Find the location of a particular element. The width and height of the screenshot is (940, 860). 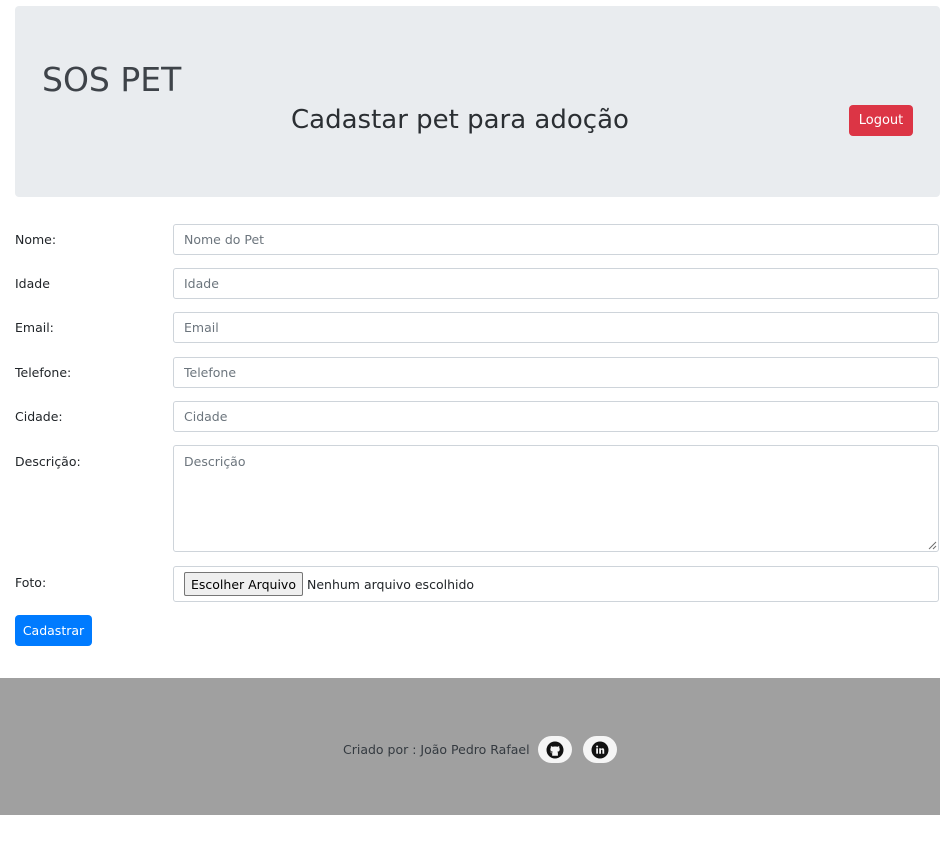

github-icon is located at coordinates (555, 749).